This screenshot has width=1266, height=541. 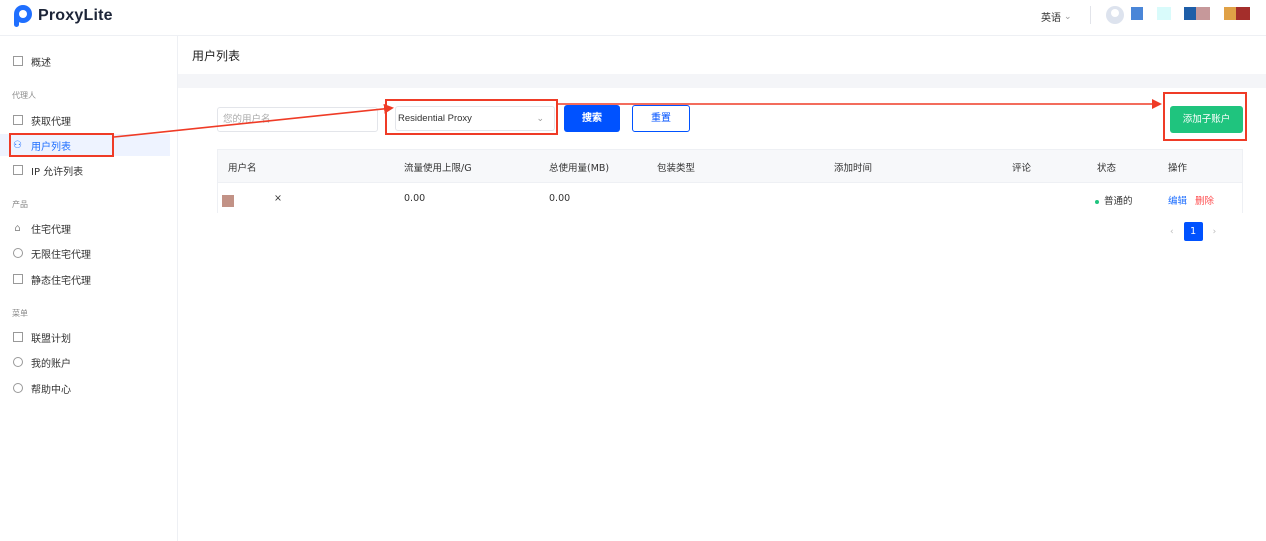 What do you see at coordinates (297, 119) in the screenshot?
I see `username-search-input: 您的用户名` at bounding box center [297, 119].